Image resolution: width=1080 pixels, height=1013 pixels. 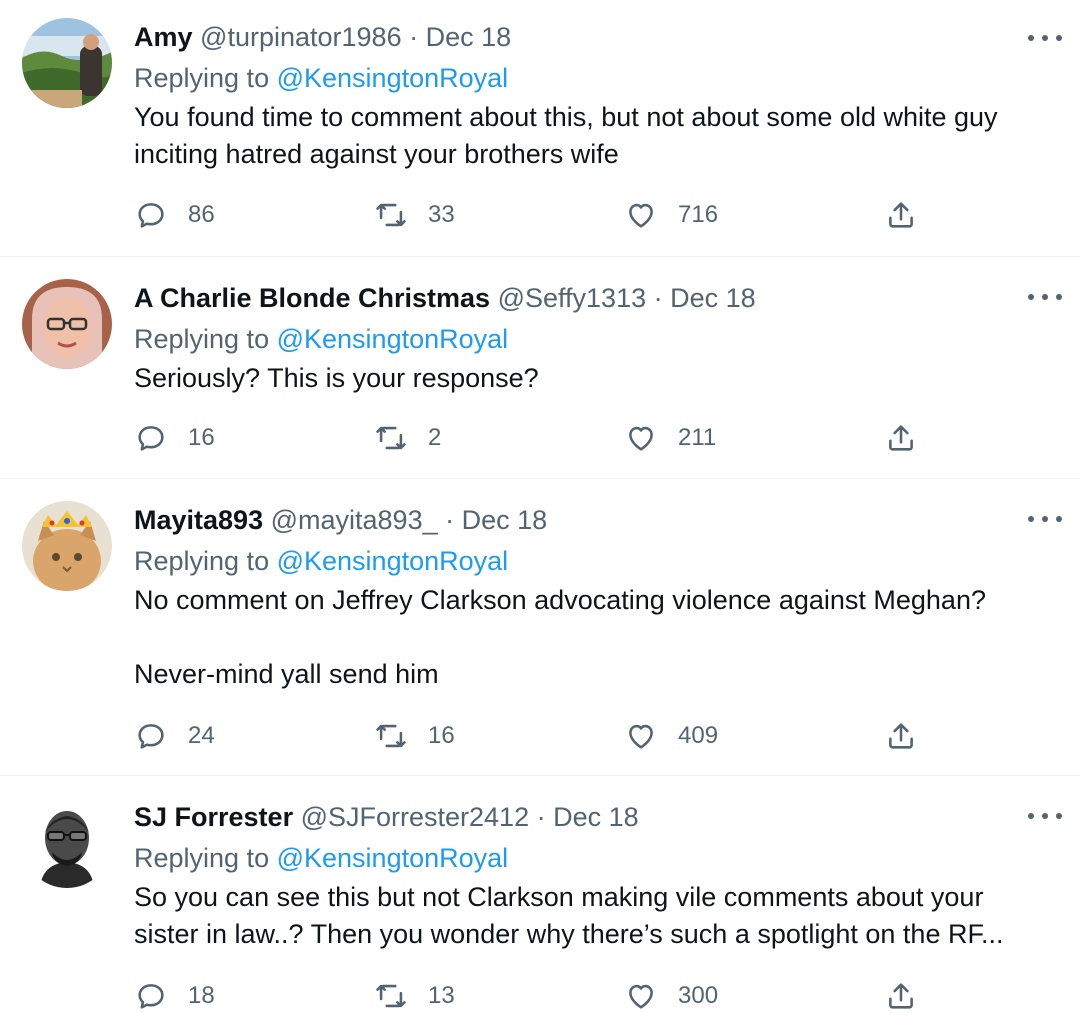 What do you see at coordinates (441, 214) in the screenshot?
I see `retweet-count: 33` at bounding box center [441, 214].